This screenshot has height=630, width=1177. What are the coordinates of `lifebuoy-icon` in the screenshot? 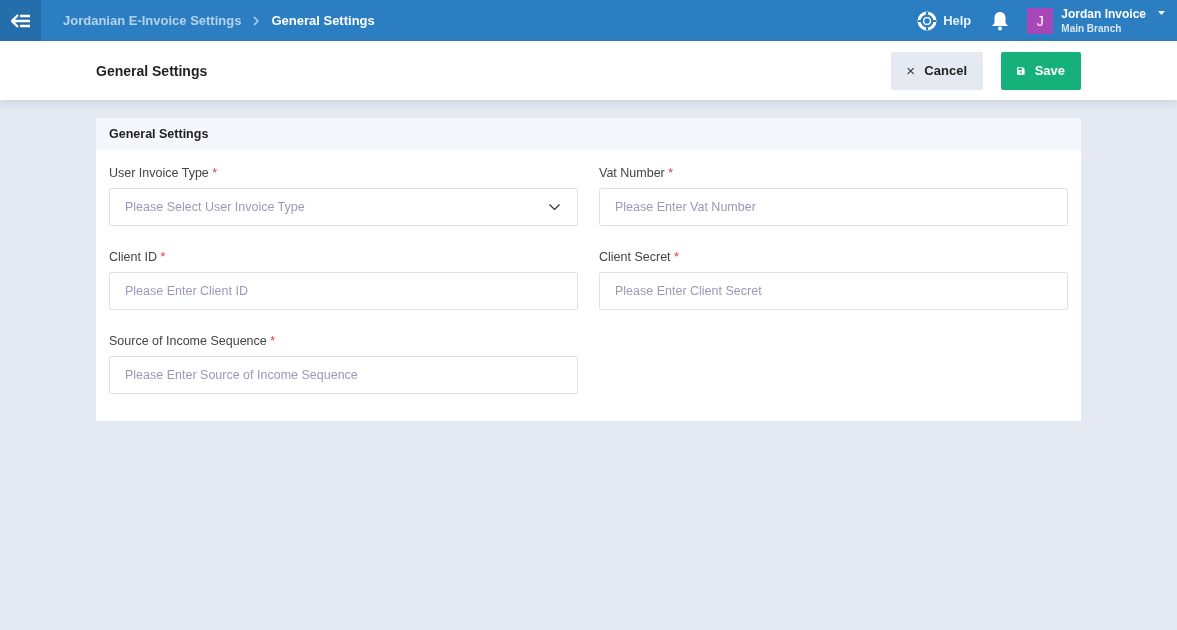 It's located at (927, 20).